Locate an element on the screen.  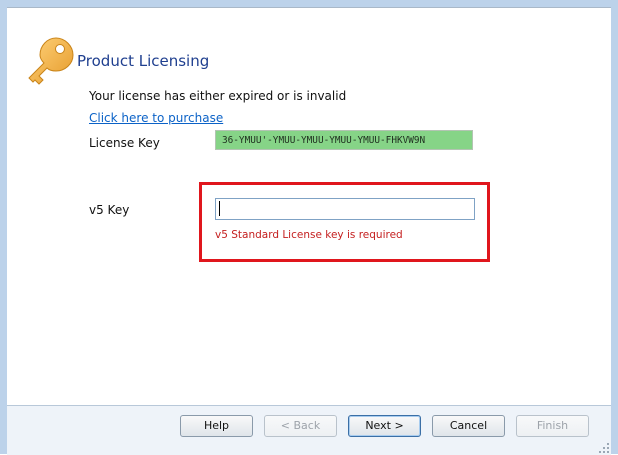
key-icon is located at coordinates (52, 61).